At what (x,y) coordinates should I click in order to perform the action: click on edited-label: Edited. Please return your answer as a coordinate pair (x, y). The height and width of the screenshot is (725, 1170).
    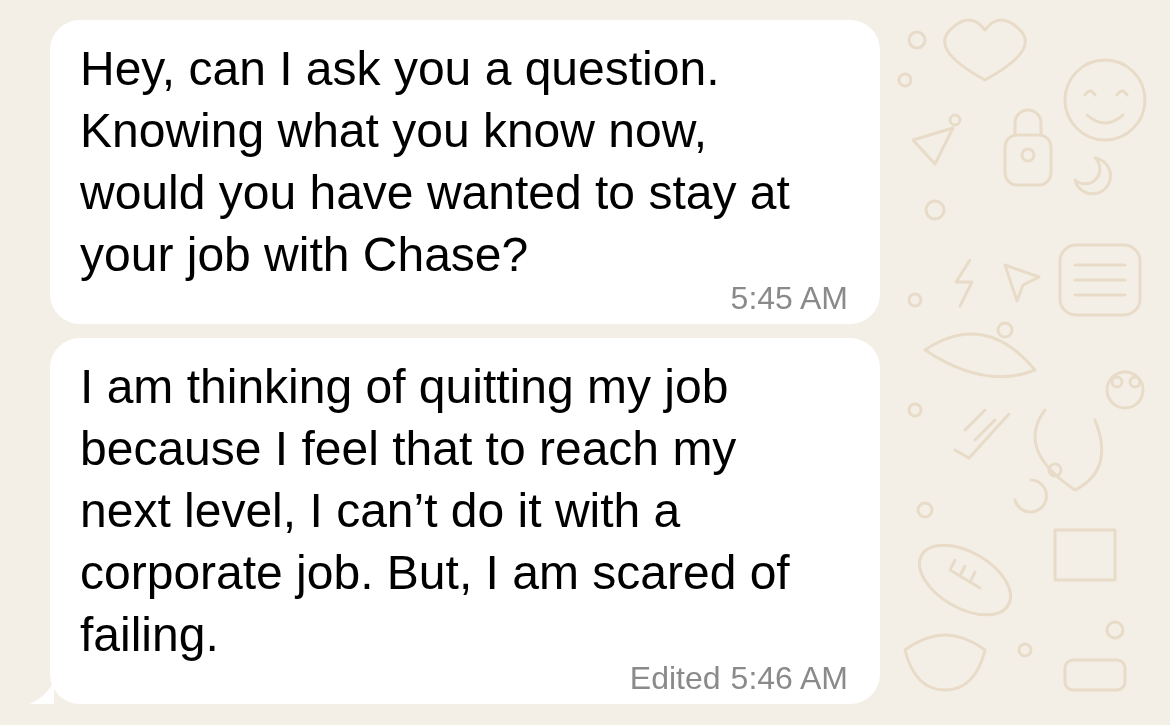
    Looking at the image, I should click on (675, 678).